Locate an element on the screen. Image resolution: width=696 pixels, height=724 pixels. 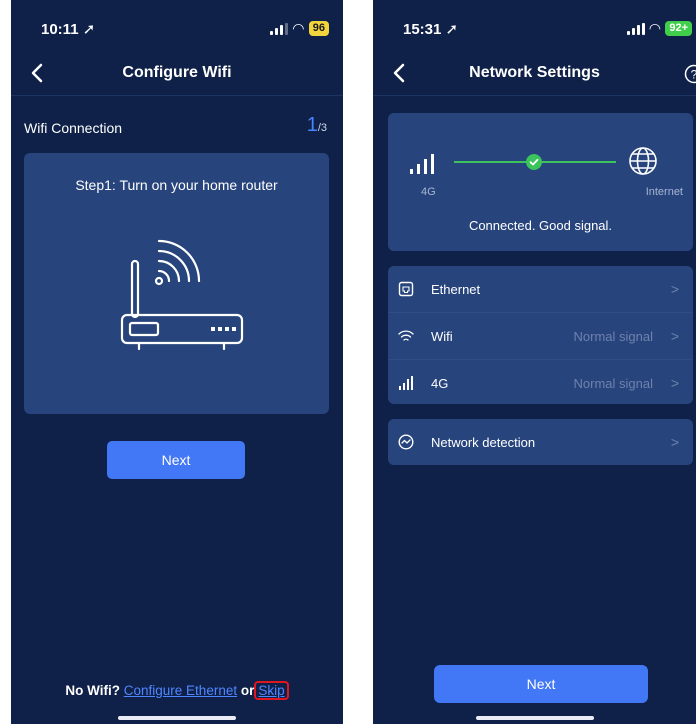
step-total: /3 is located at coordinates (322, 128).